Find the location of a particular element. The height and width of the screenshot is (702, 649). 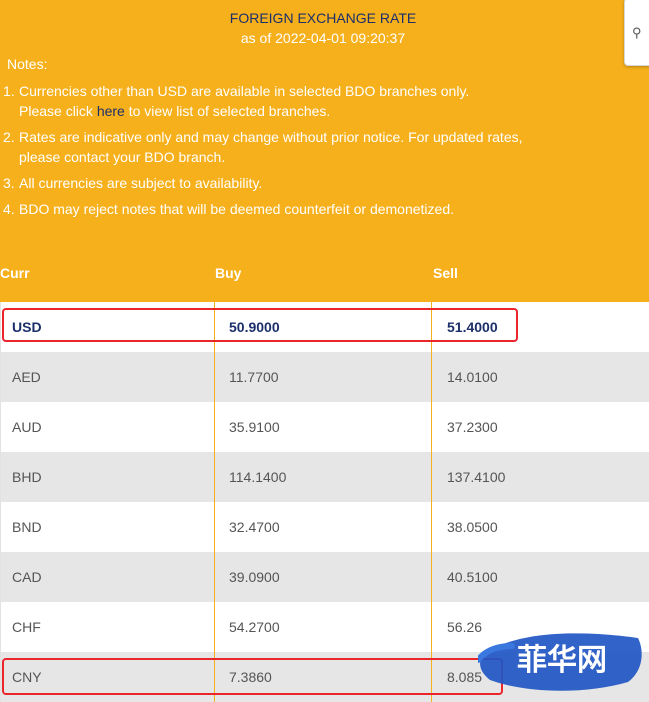

sell-rate: 40.5100 is located at coordinates (472, 577).